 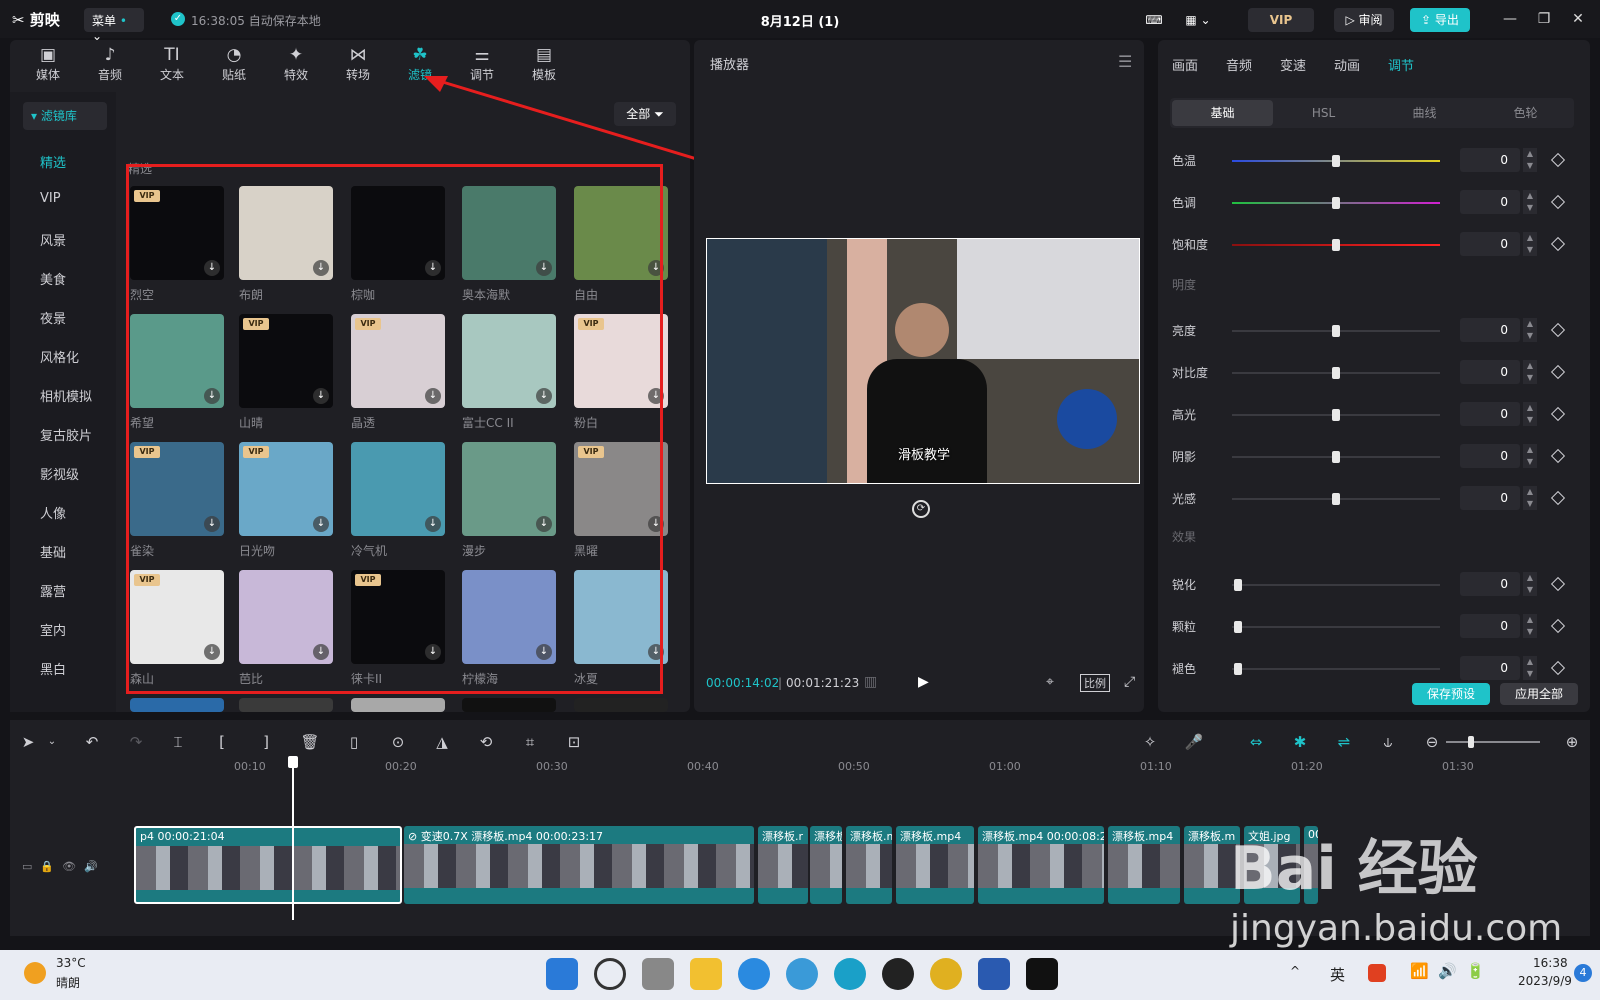 I want to click on sogou-icon, so click(x=1377, y=973).